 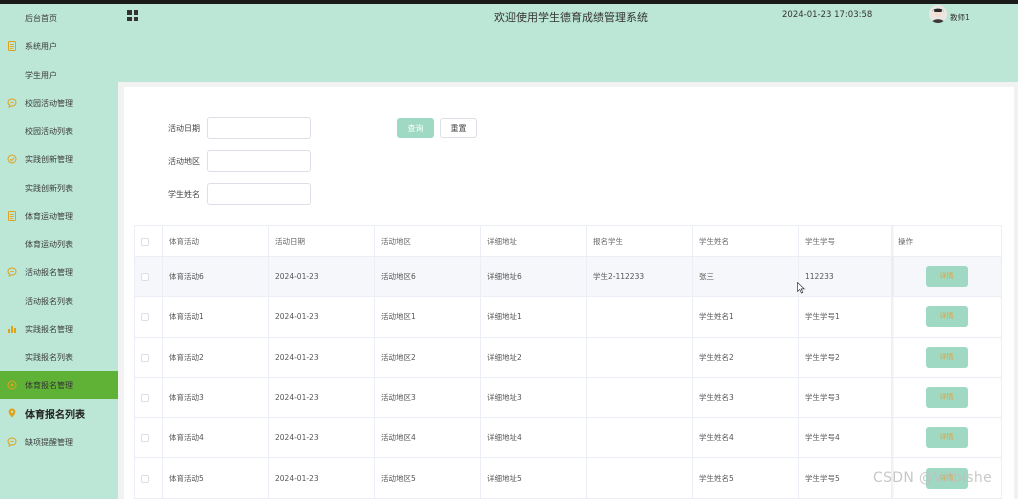 What do you see at coordinates (427, 317) in the screenshot?
I see `cell-activity-area: 活动地区1` at bounding box center [427, 317].